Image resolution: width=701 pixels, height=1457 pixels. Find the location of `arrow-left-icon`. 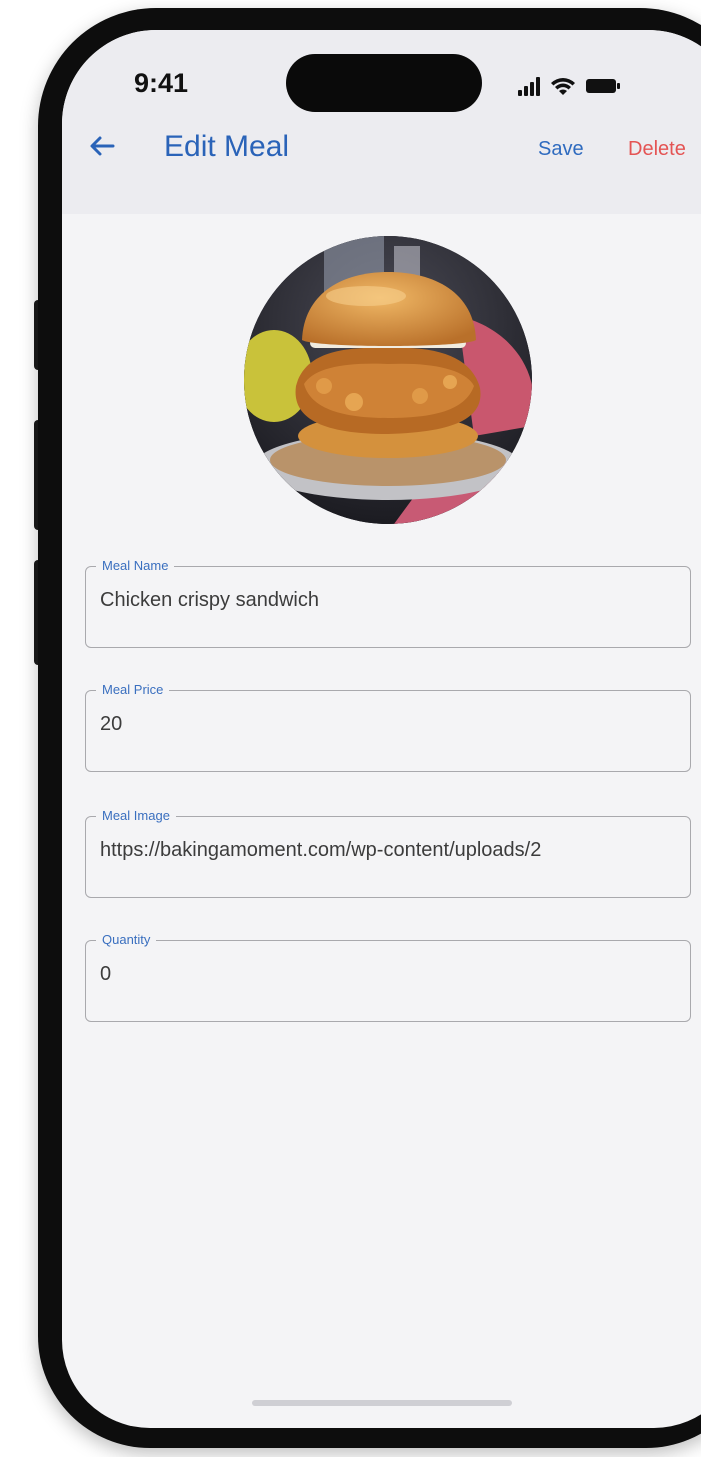

arrow-left-icon is located at coordinates (102, 146).